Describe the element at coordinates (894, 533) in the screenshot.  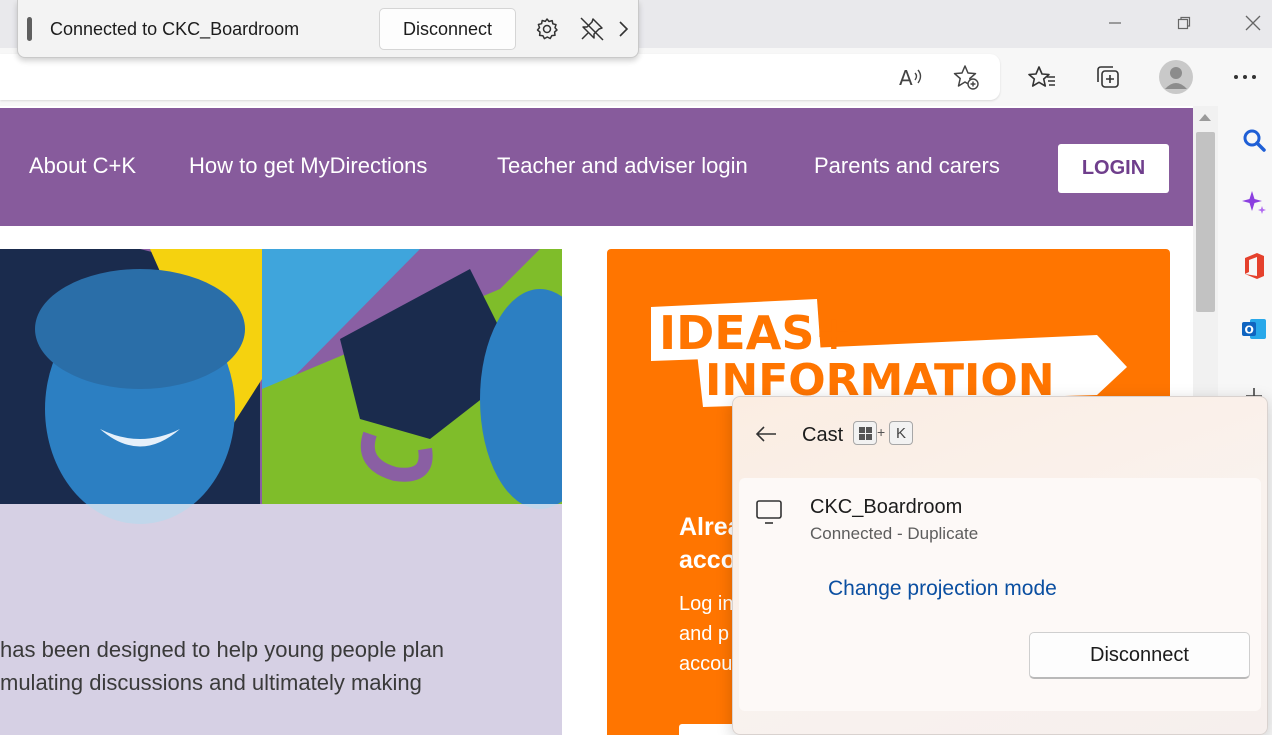
I see `device-status: Connected - Duplicate` at that location.